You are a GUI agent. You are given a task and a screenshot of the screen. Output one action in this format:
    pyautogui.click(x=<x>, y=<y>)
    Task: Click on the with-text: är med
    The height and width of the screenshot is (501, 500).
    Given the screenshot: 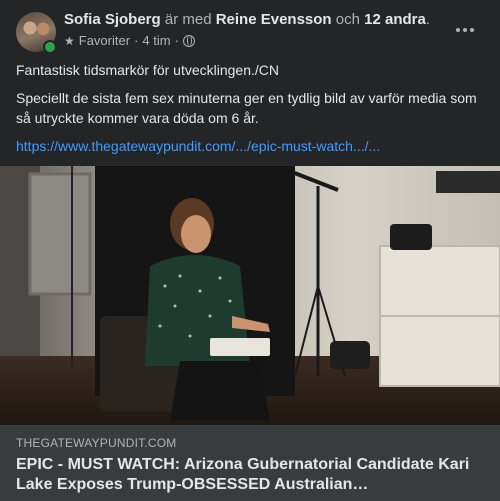 What is the action you would take?
    pyautogui.click(x=188, y=19)
    